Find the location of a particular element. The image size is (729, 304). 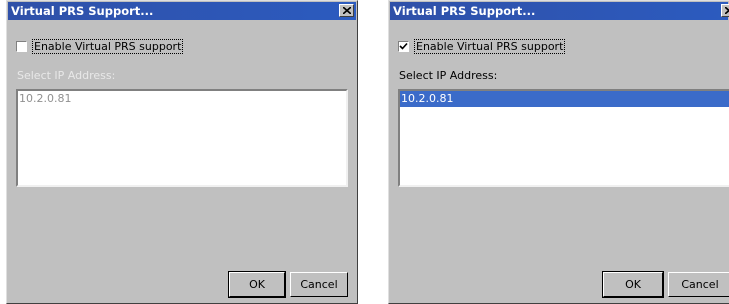

list-item: 10.2.0.81 is located at coordinates (182, 99).